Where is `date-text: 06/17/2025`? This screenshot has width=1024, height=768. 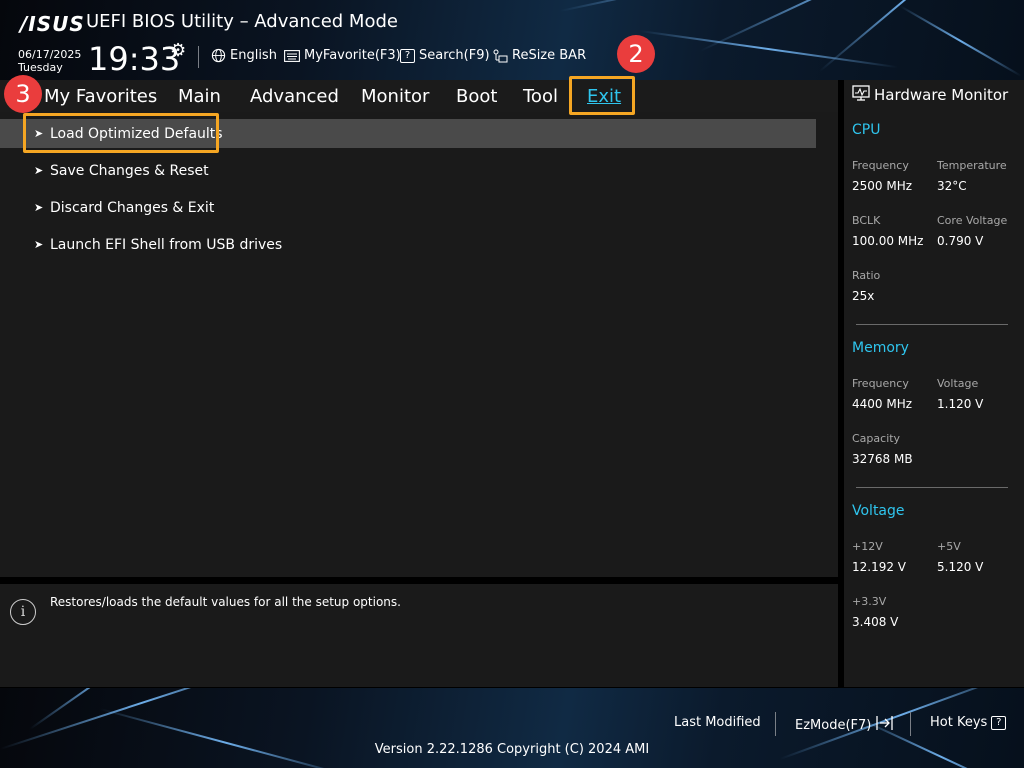
date-text: 06/17/2025 is located at coordinates (50, 54).